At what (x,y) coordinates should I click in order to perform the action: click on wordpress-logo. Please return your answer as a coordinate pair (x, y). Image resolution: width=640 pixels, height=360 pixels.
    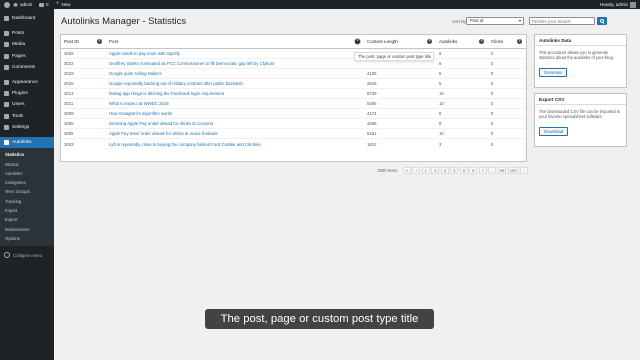
    Looking at the image, I should click on (7, 4).